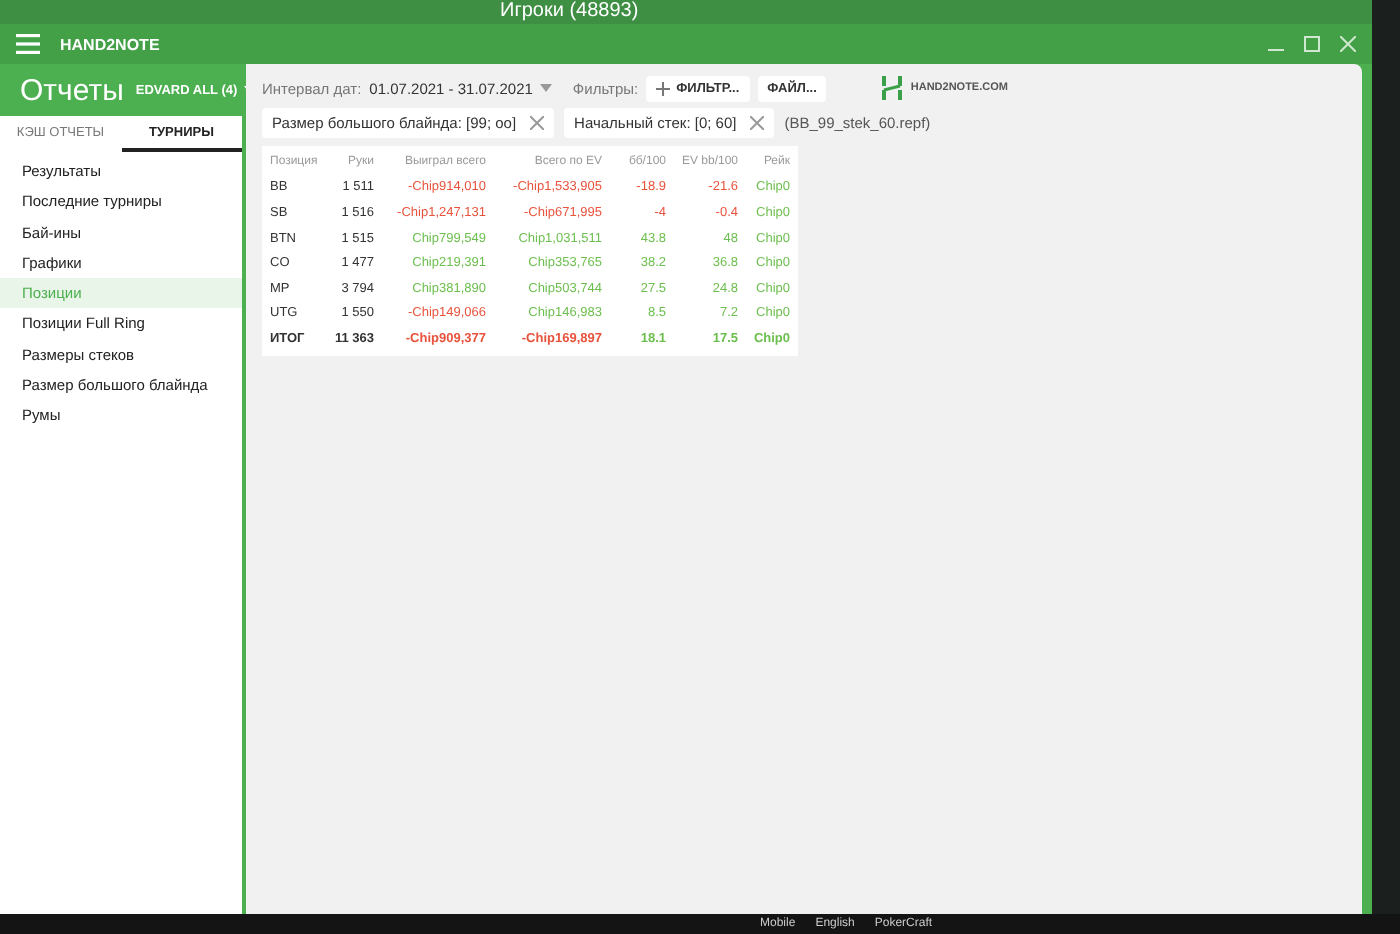  What do you see at coordinates (546, 88) in the screenshot?
I see `caret-icon` at bounding box center [546, 88].